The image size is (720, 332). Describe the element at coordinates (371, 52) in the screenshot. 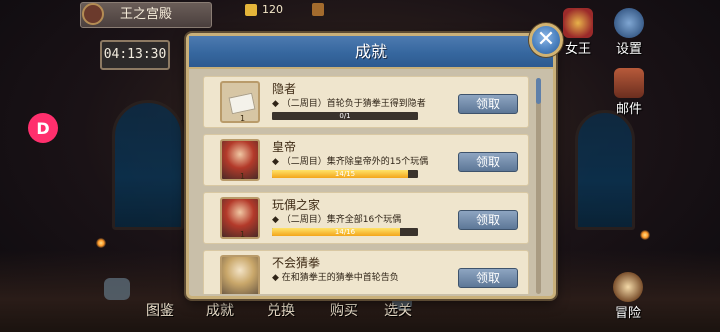

I see `dialog-title: 成就` at that location.